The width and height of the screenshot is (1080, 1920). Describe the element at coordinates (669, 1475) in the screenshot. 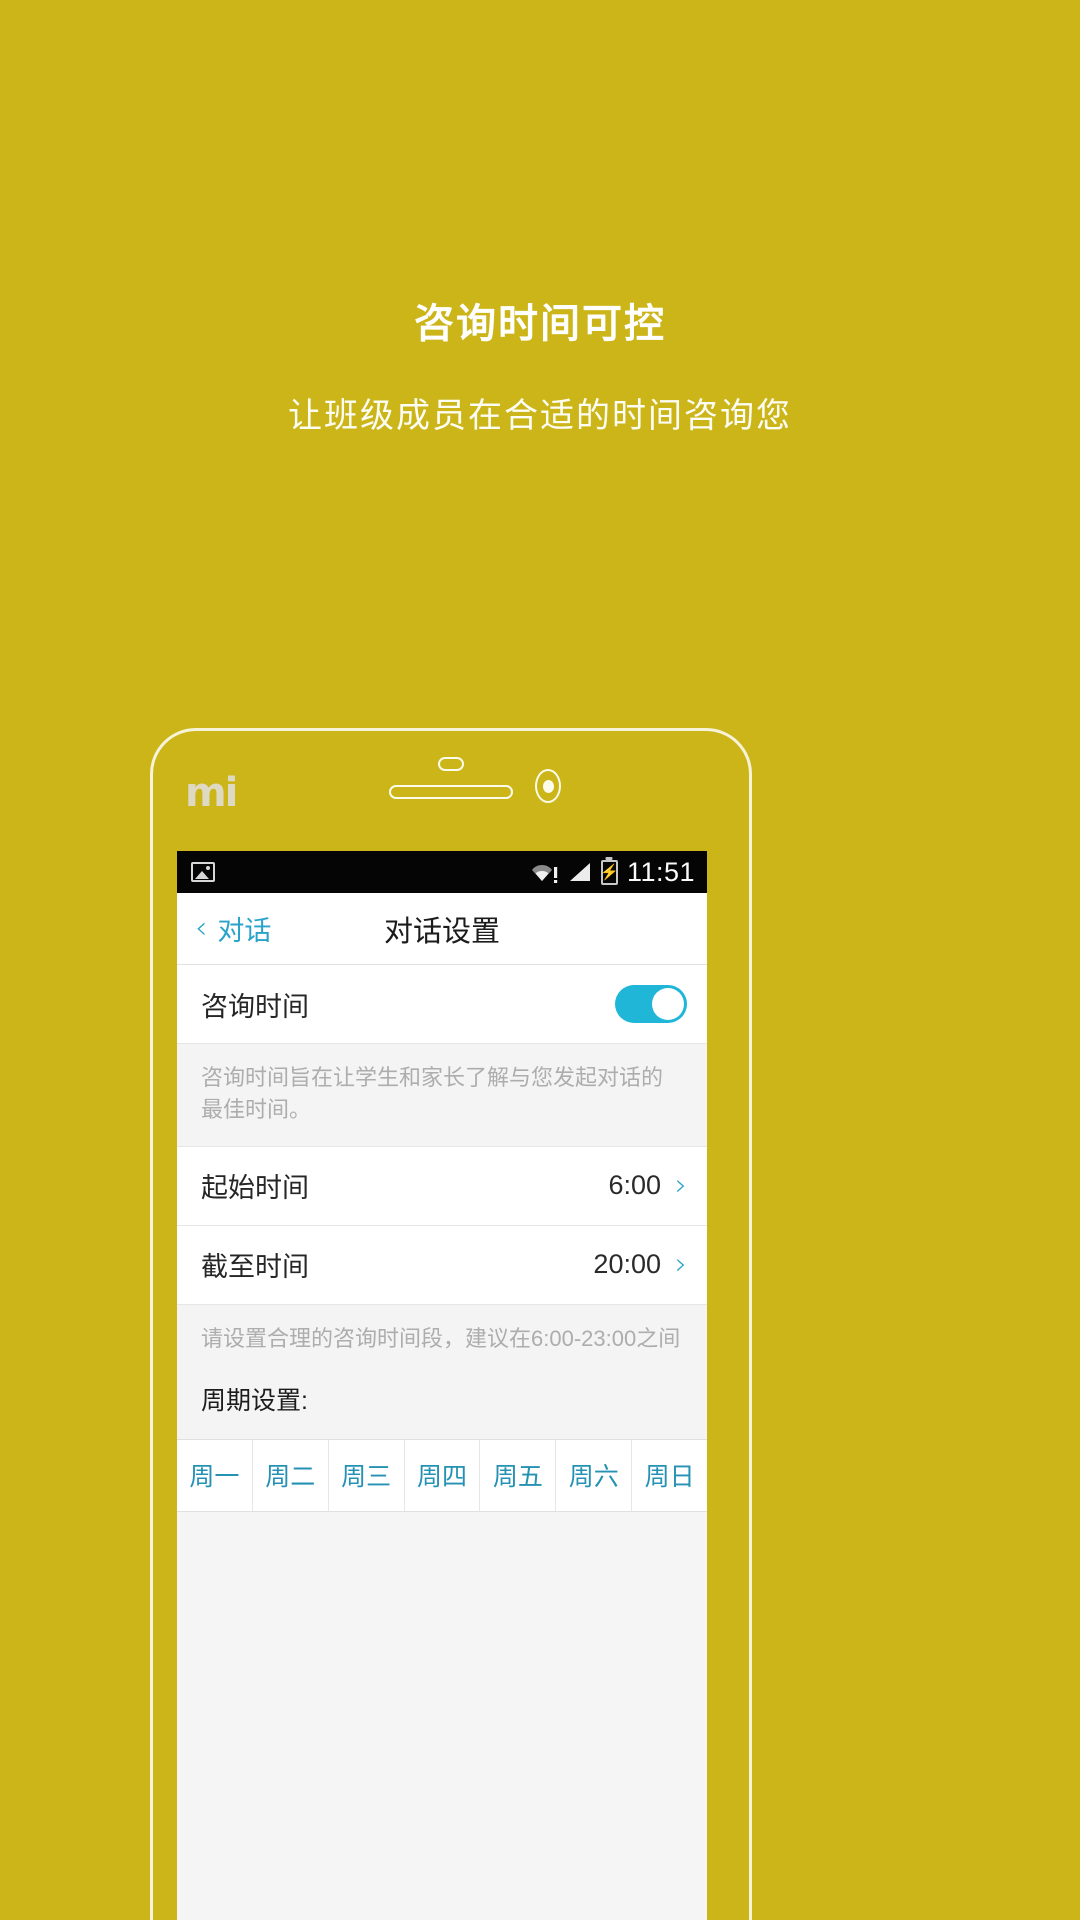

I see `weekday-tab-sun: 周日` at that location.